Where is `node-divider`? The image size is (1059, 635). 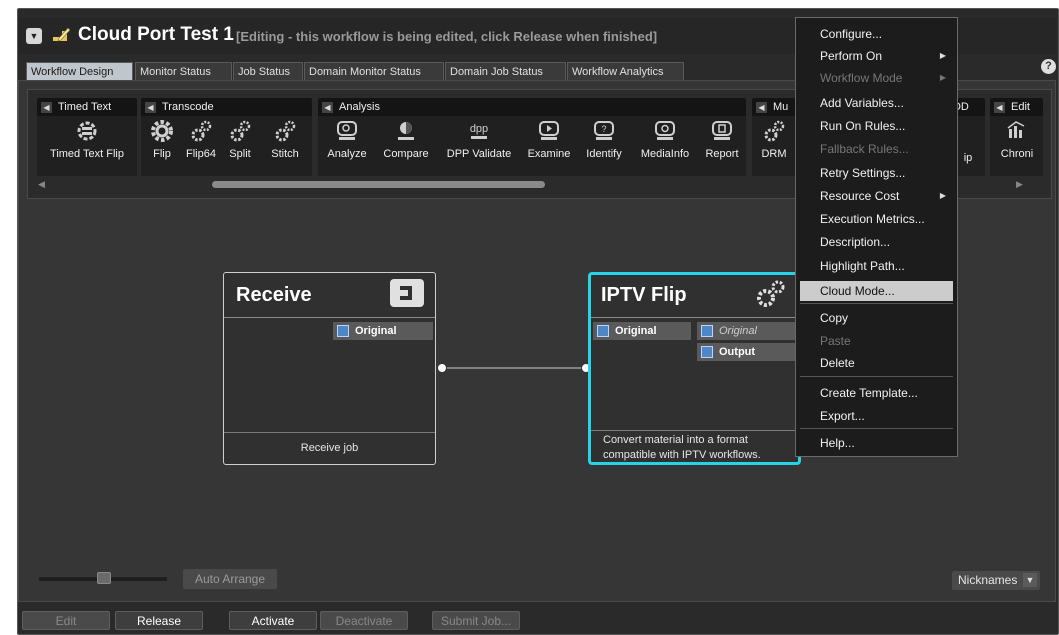 node-divider is located at coordinates (694, 317).